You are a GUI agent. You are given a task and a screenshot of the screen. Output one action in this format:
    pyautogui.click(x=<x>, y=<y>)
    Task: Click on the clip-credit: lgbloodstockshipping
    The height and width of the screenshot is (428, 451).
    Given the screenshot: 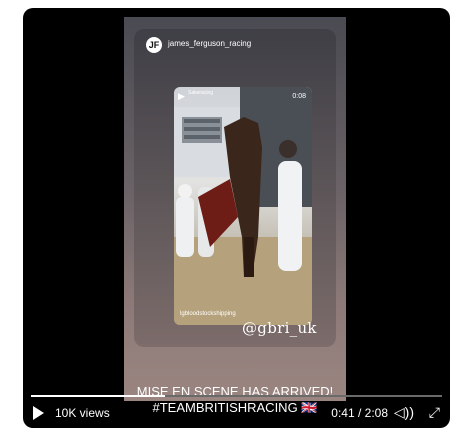 What is the action you would take?
    pyautogui.click(x=208, y=314)
    